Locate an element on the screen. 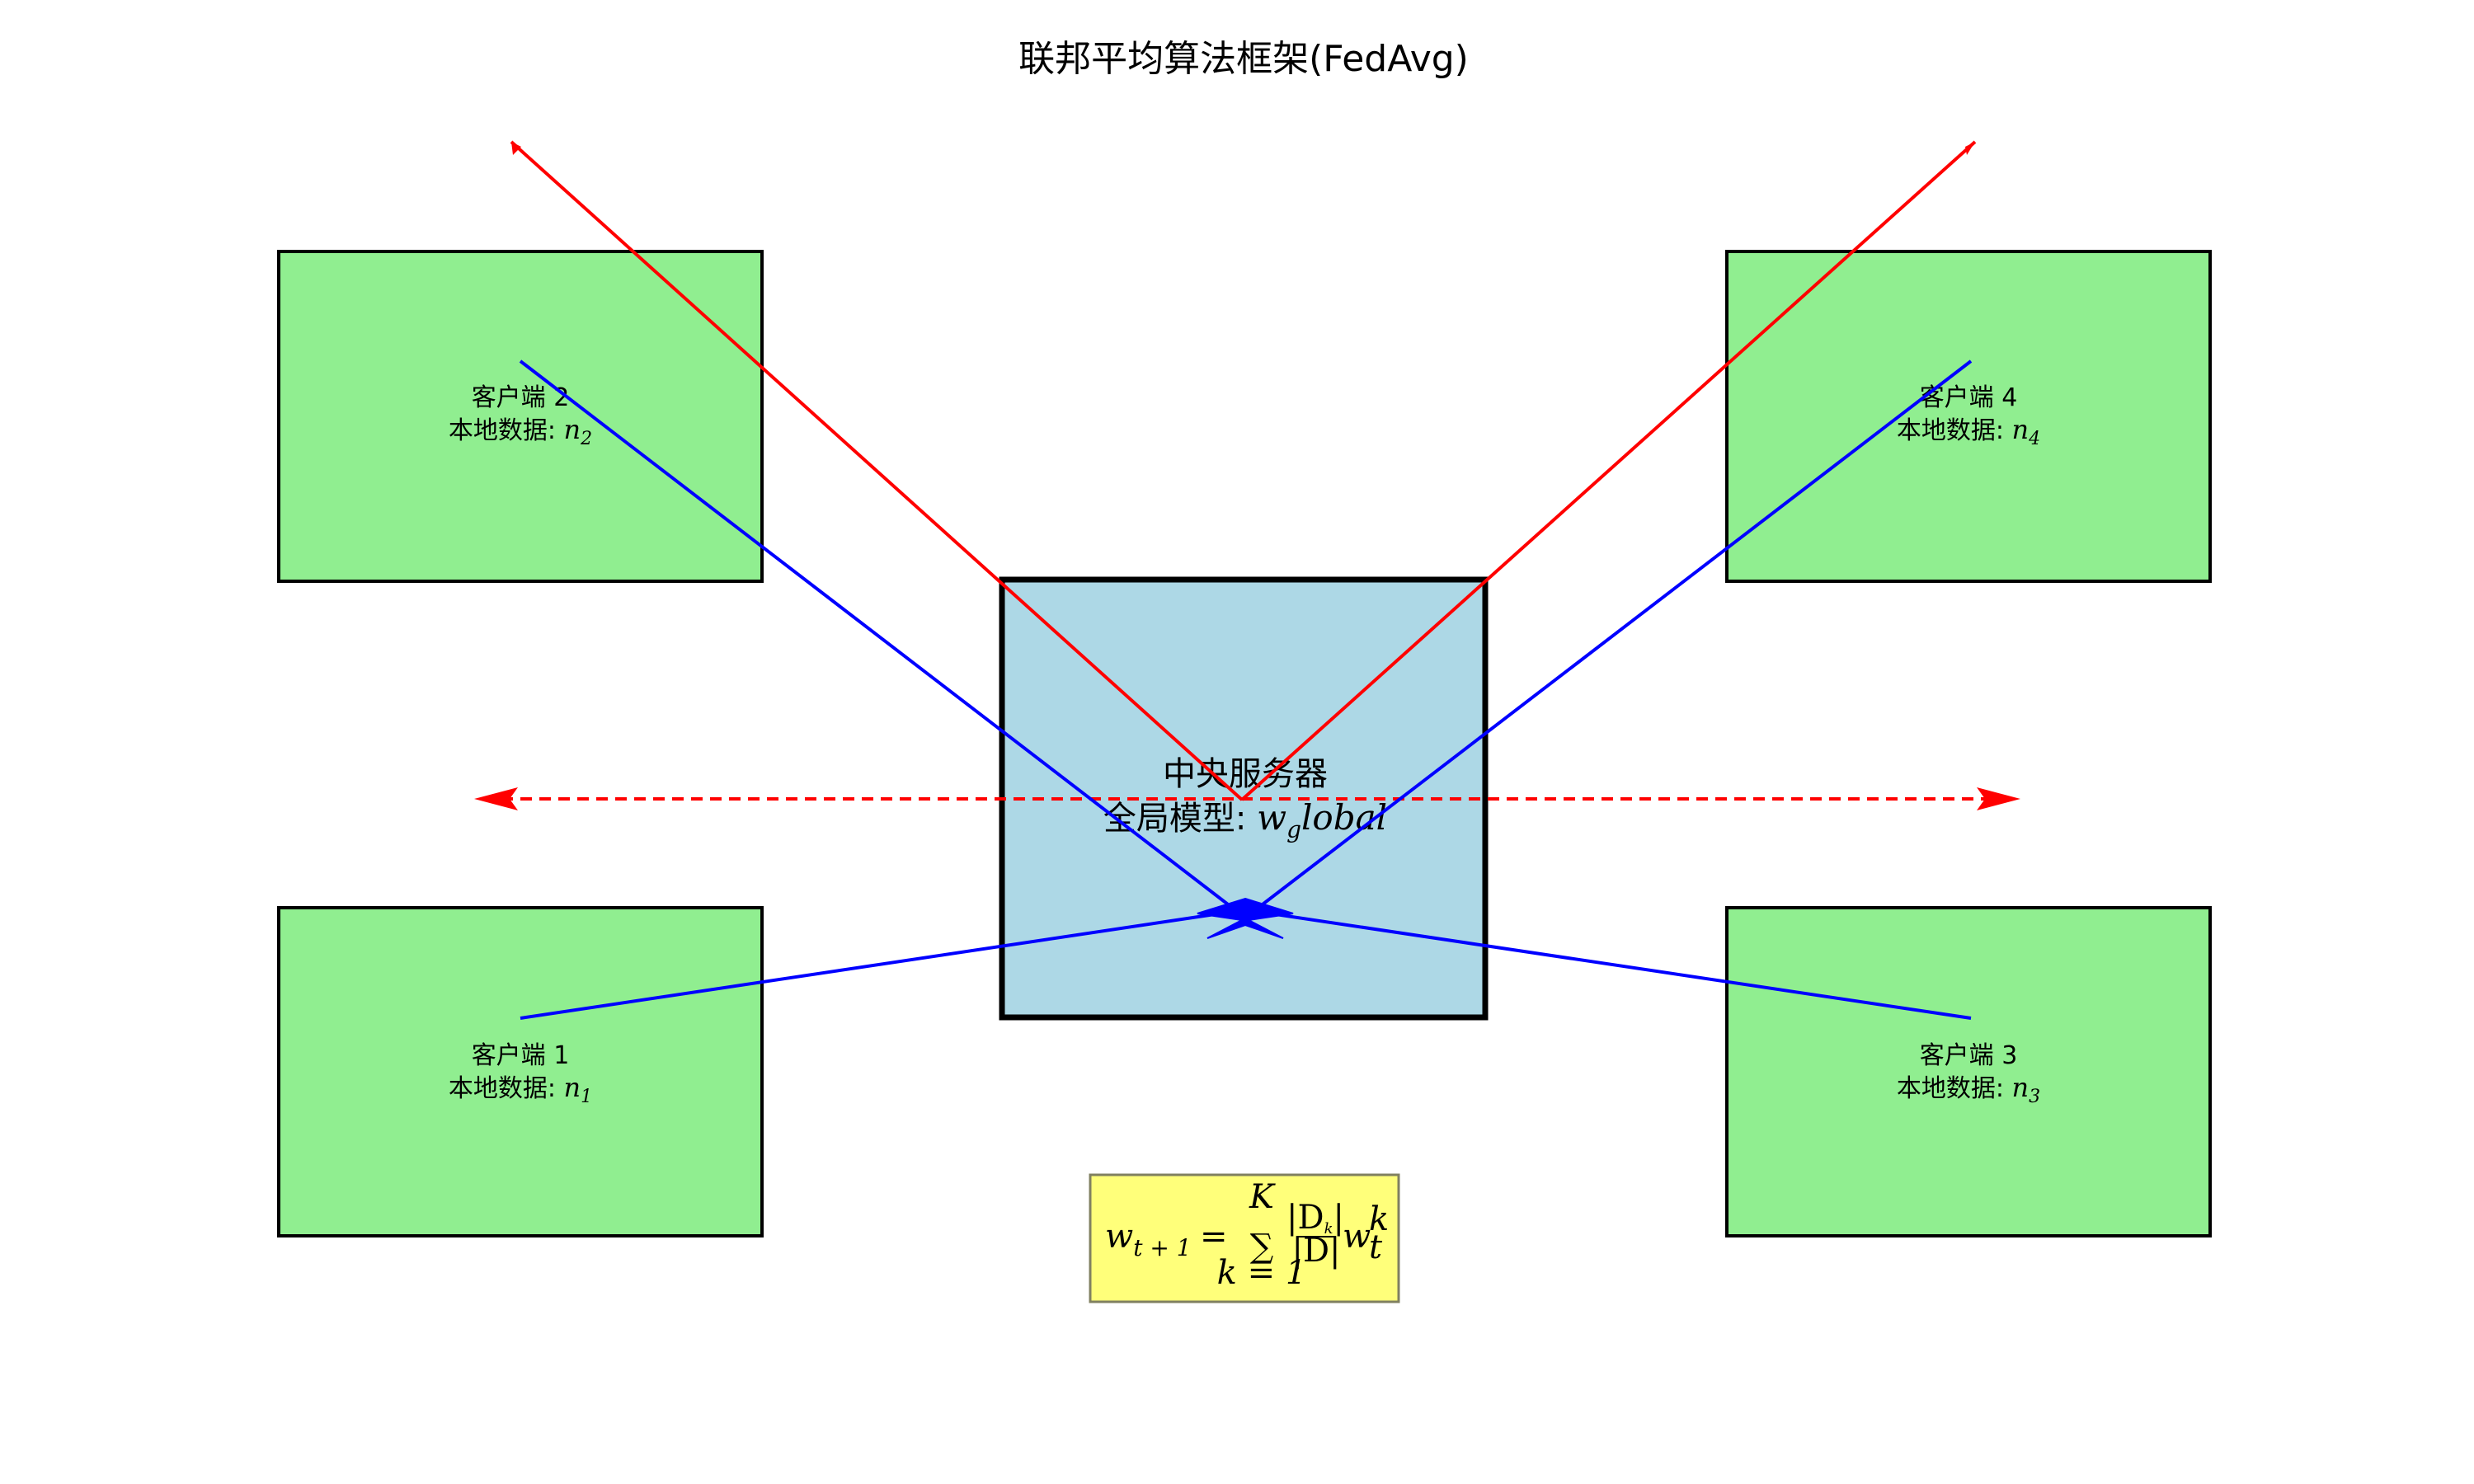 The width and height of the screenshot is (2474, 1484). formula-equals: = is located at coordinates (1214, 1237).